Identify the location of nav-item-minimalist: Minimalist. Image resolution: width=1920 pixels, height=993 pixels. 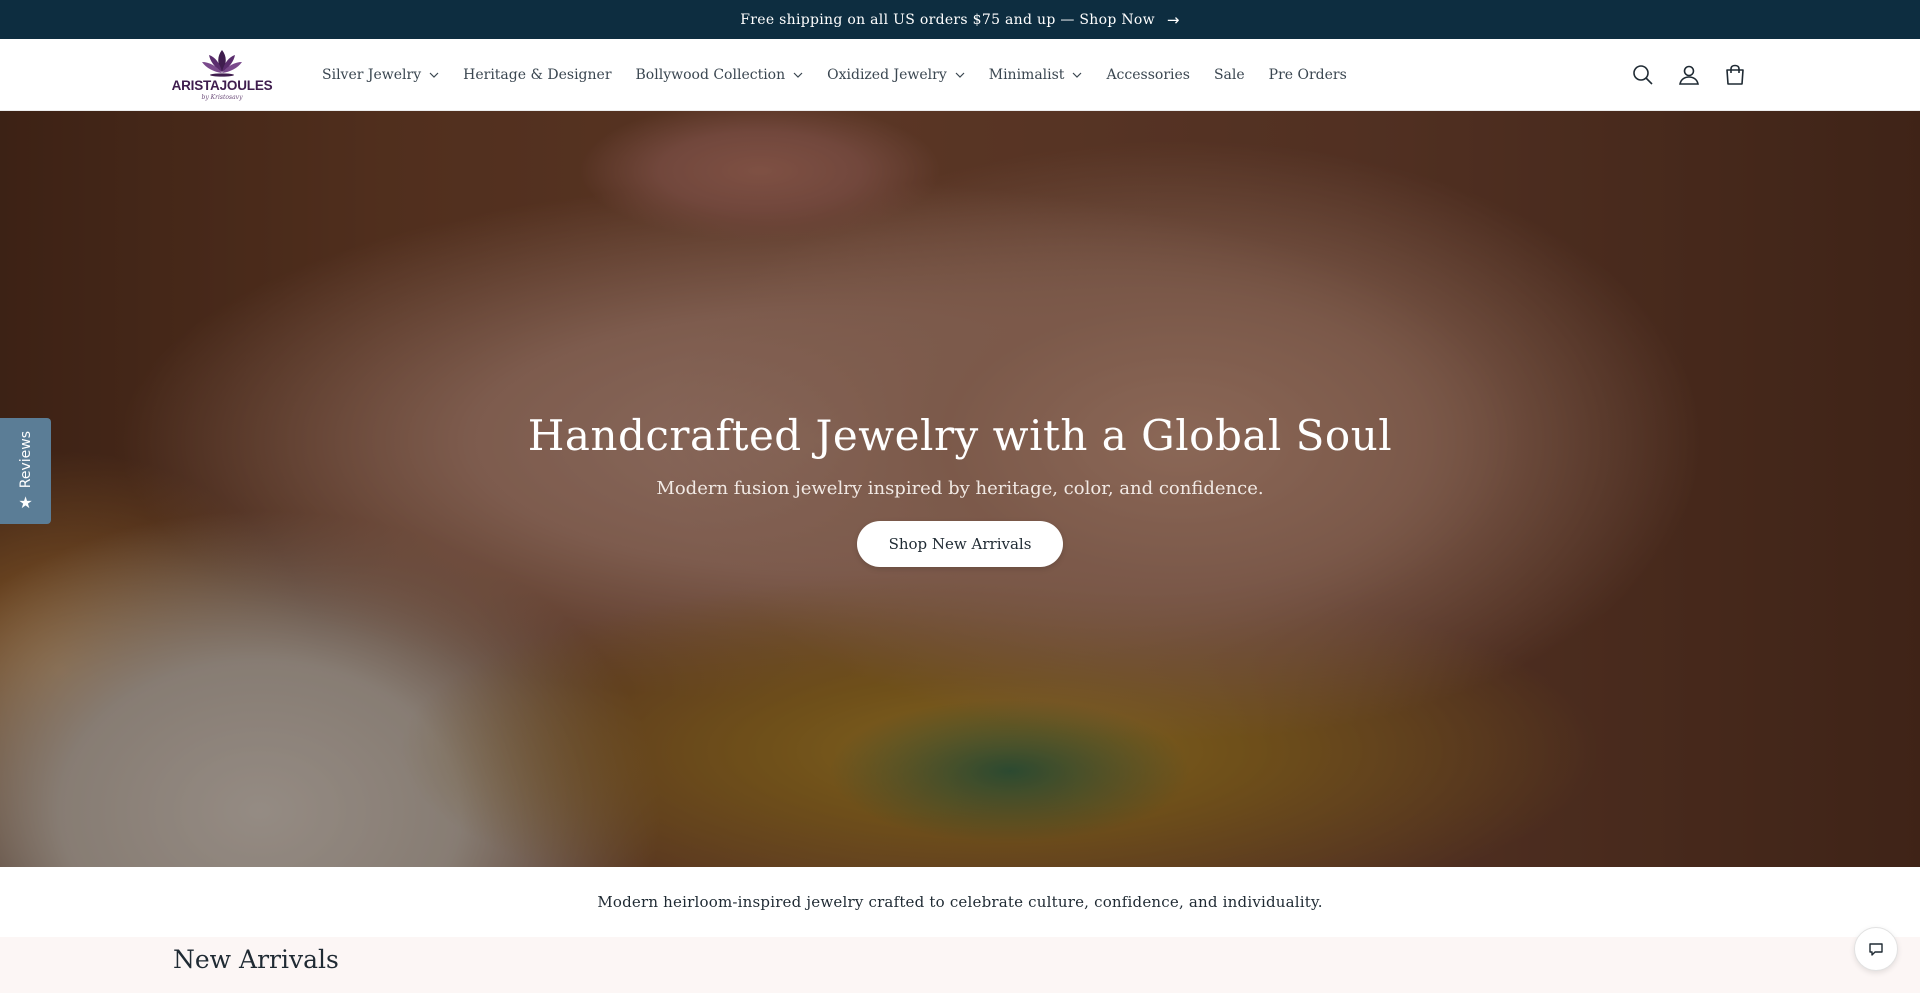
(1036, 75).